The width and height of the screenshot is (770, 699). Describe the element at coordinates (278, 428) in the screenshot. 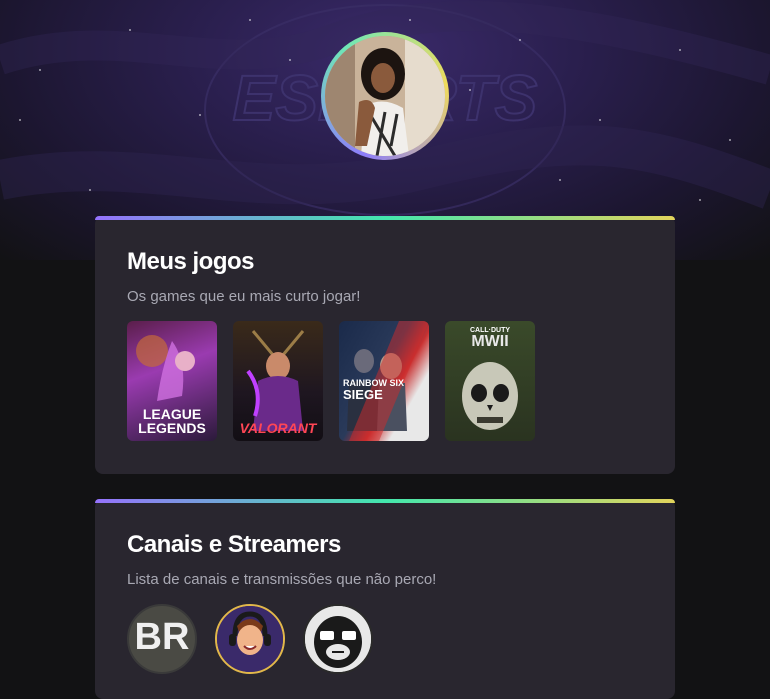

I see `valorant-label: VALORANT` at that location.